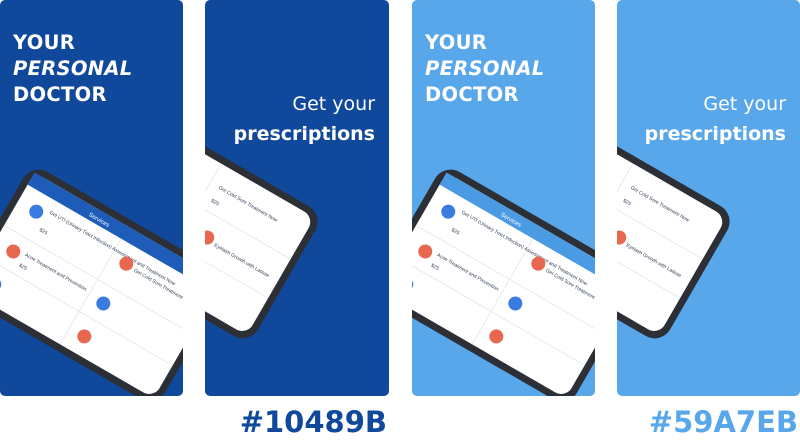  I want to click on swatch-label-light: #59A7EB, so click(723, 422).